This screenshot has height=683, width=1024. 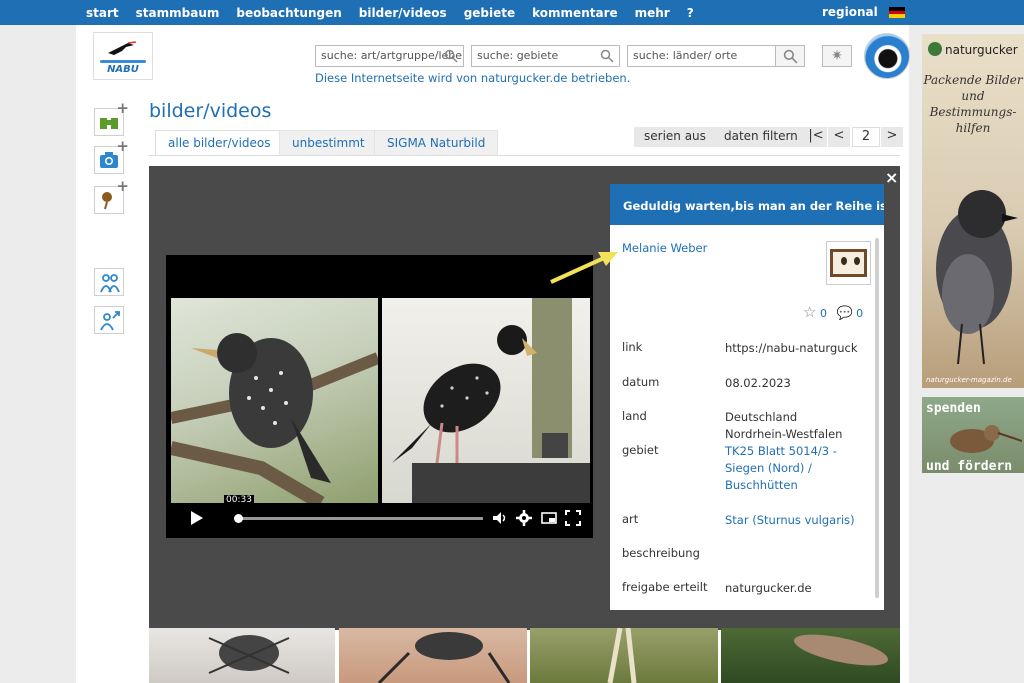 What do you see at coordinates (210, 111) in the screenshot?
I see `page-title: bilder/videos` at bounding box center [210, 111].